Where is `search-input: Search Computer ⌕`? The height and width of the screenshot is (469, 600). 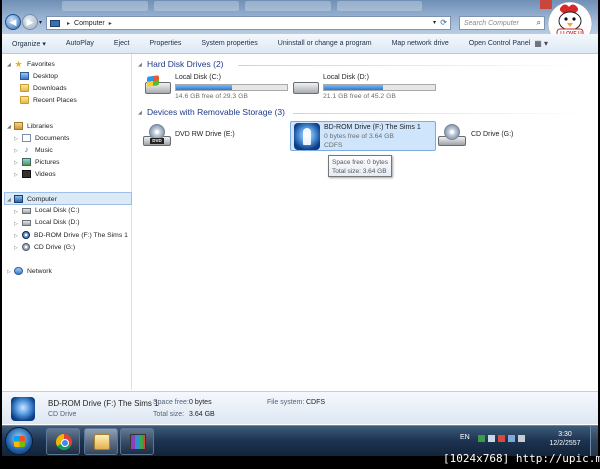
search-input: Search Computer ⌕ is located at coordinates (502, 23).